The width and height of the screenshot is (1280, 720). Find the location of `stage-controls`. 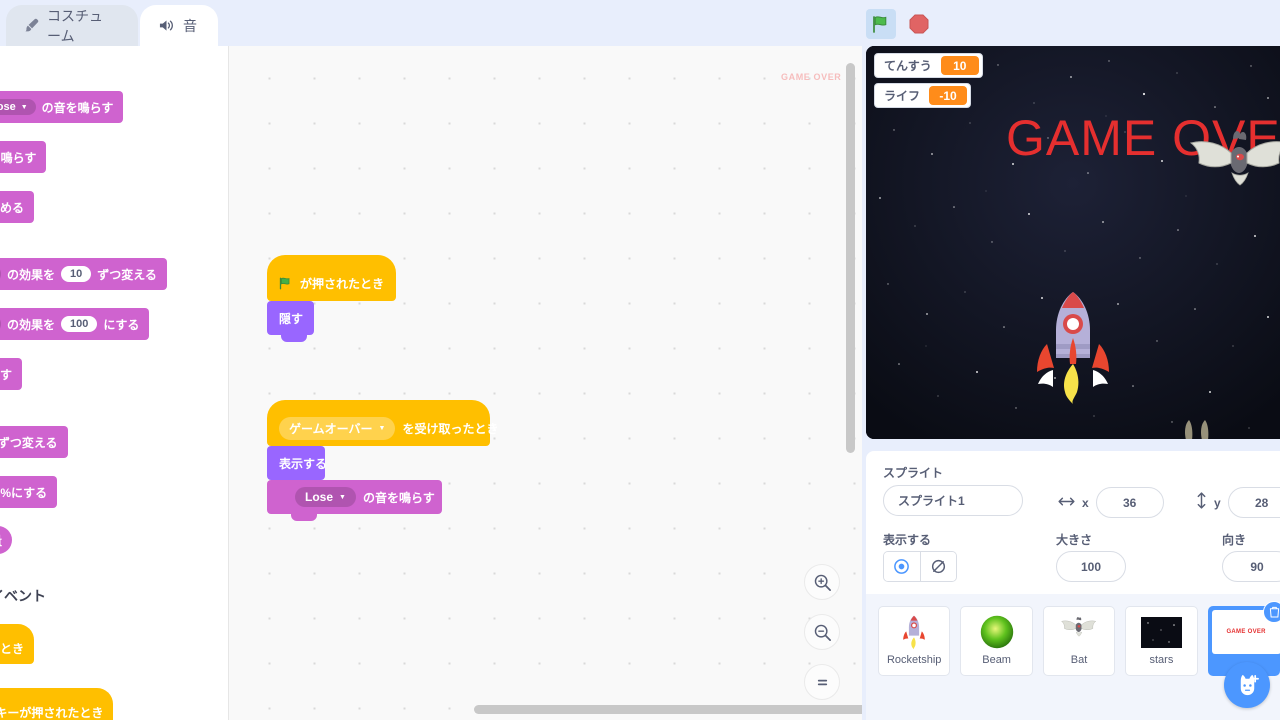

stage-controls is located at coordinates (900, 24).